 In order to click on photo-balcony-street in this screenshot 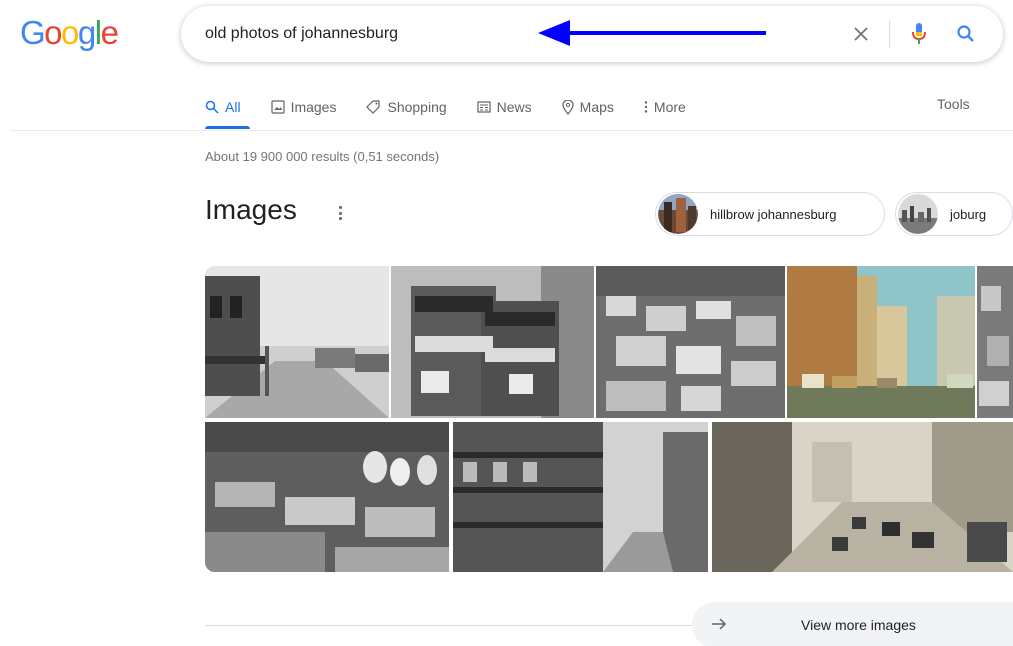, I will do `click(580, 497)`.